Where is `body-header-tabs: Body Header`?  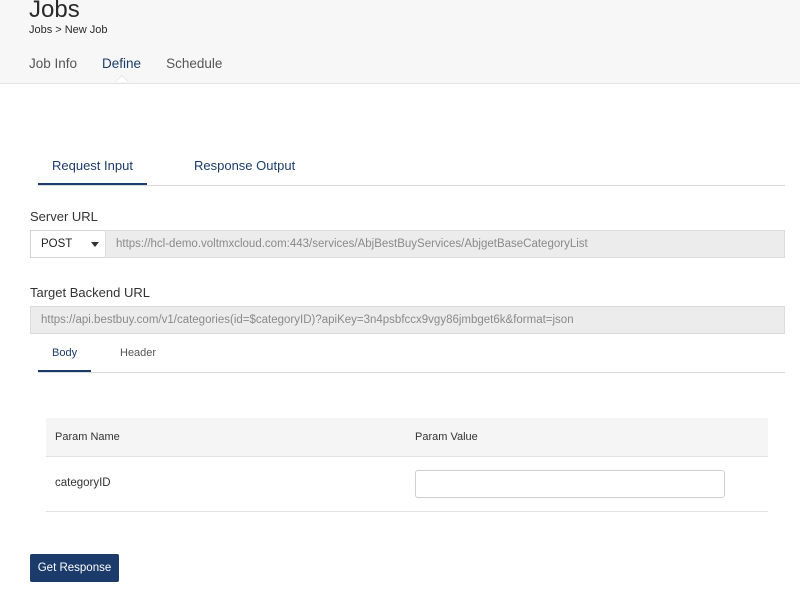 body-header-tabs: Body Header is located at coordinates (411, 354).